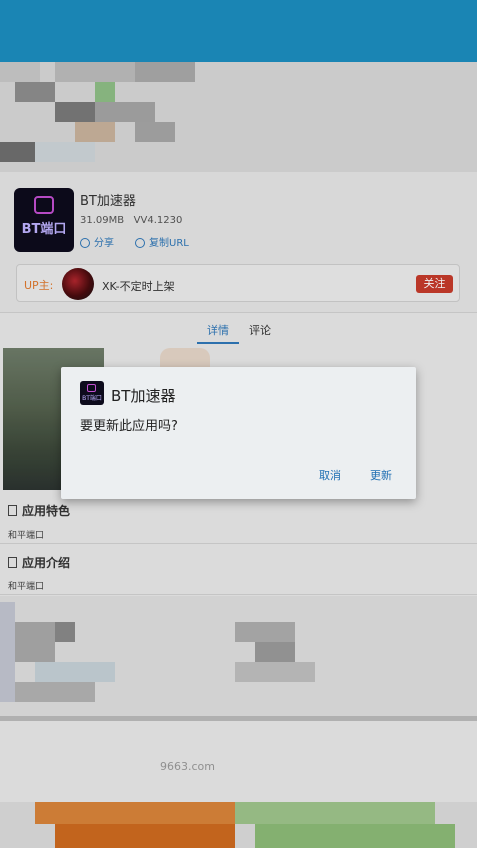 This screenshot has width=477, height=848. I want to click on update-button: 更新, so click(381, 475).